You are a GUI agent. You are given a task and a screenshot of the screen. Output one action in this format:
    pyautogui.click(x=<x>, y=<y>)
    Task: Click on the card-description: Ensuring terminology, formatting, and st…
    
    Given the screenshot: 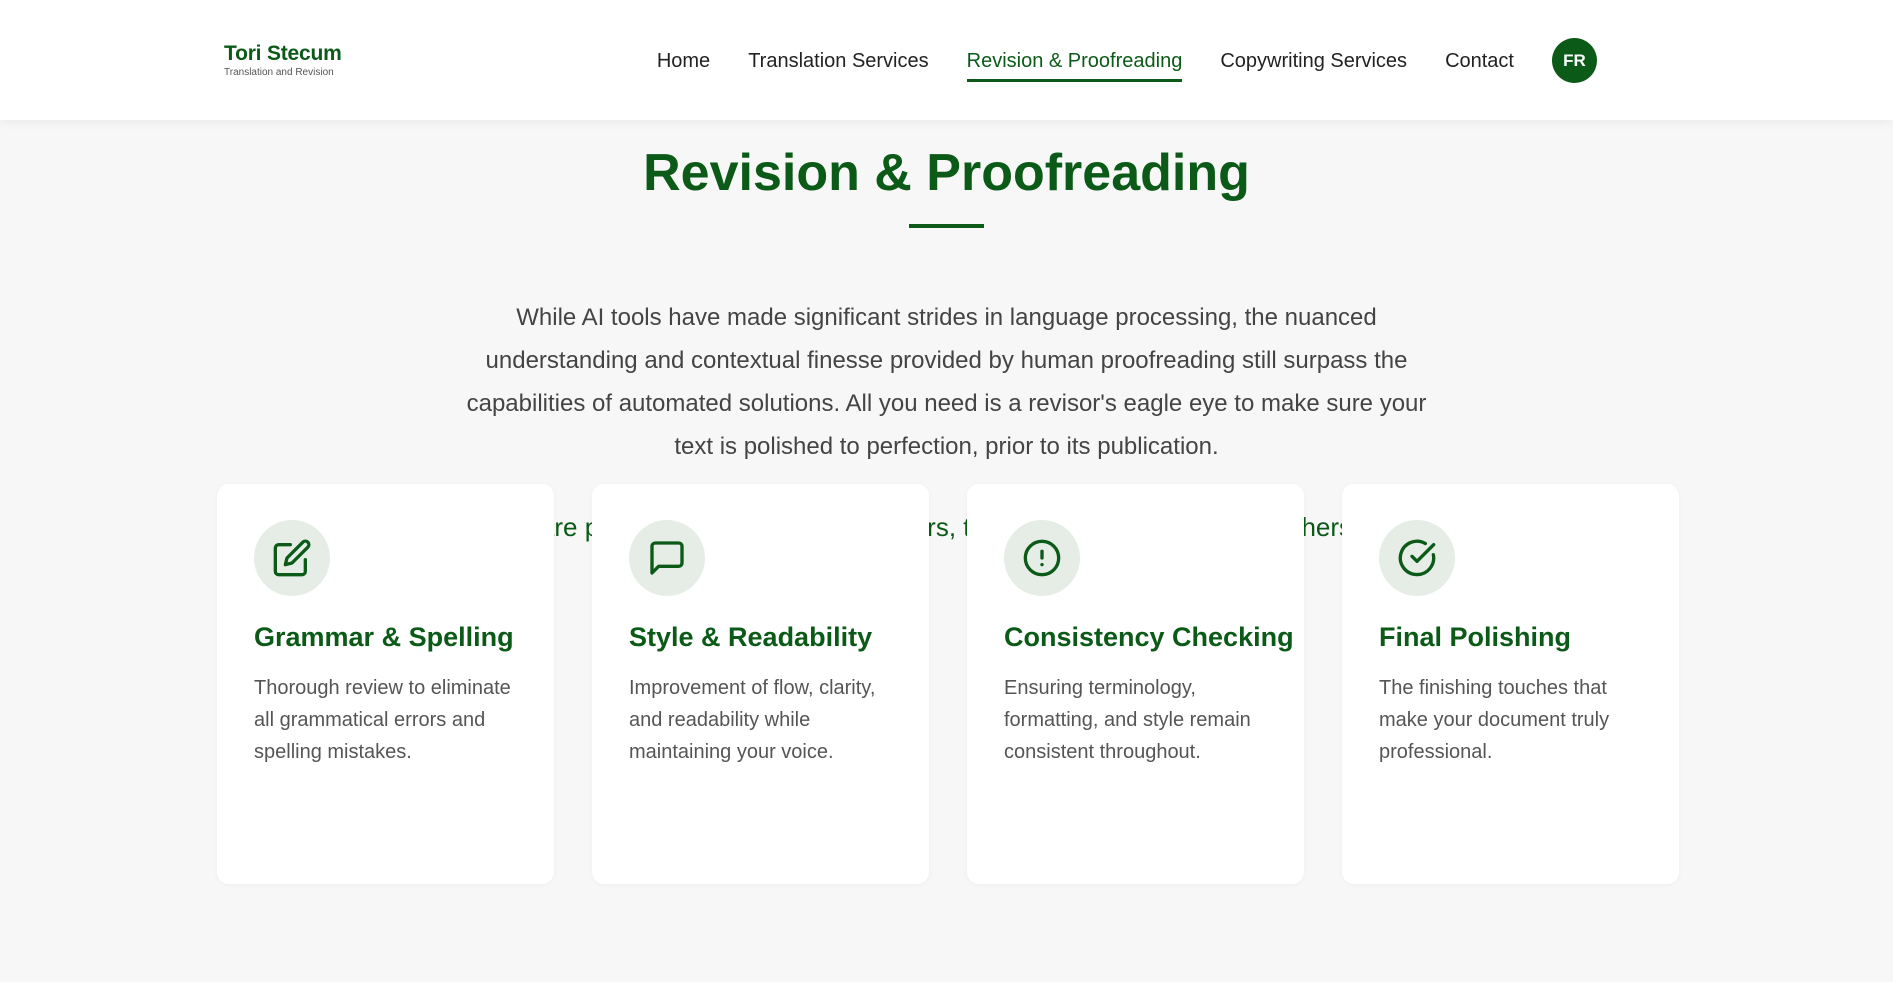 What is the action you would take?
    pyautogui.click(x=1127, y=720)
    